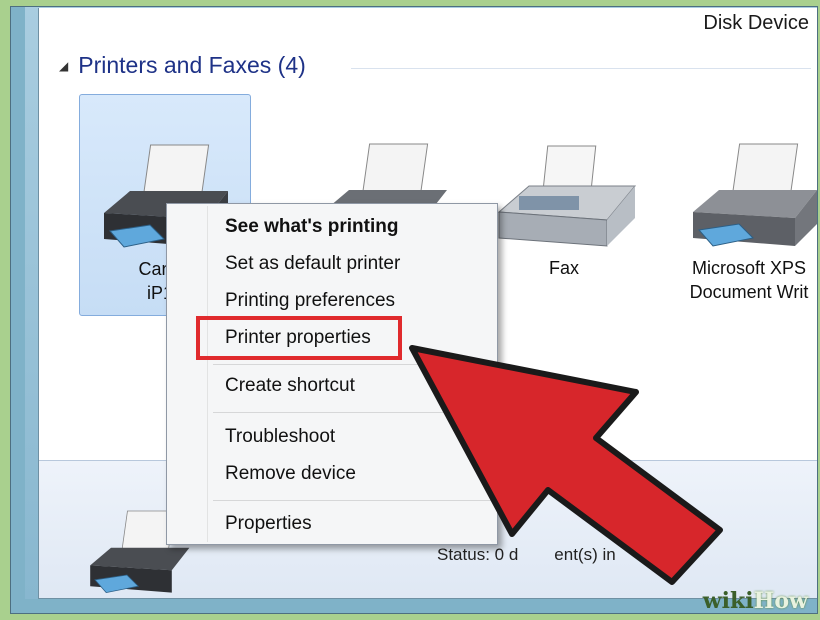 The height and width of the screenshot is (620, 820). What do you see at coordinates (566, 465) in the screenshot?
I see `pointer-arrow-icon` at bounding box center [566, 465].